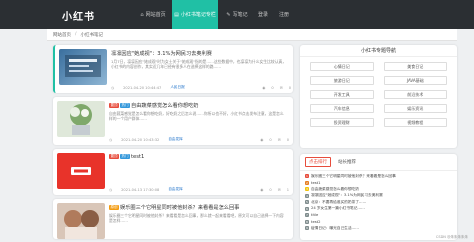  I want to click on category-button: JAVA基础, so click(415, 80).